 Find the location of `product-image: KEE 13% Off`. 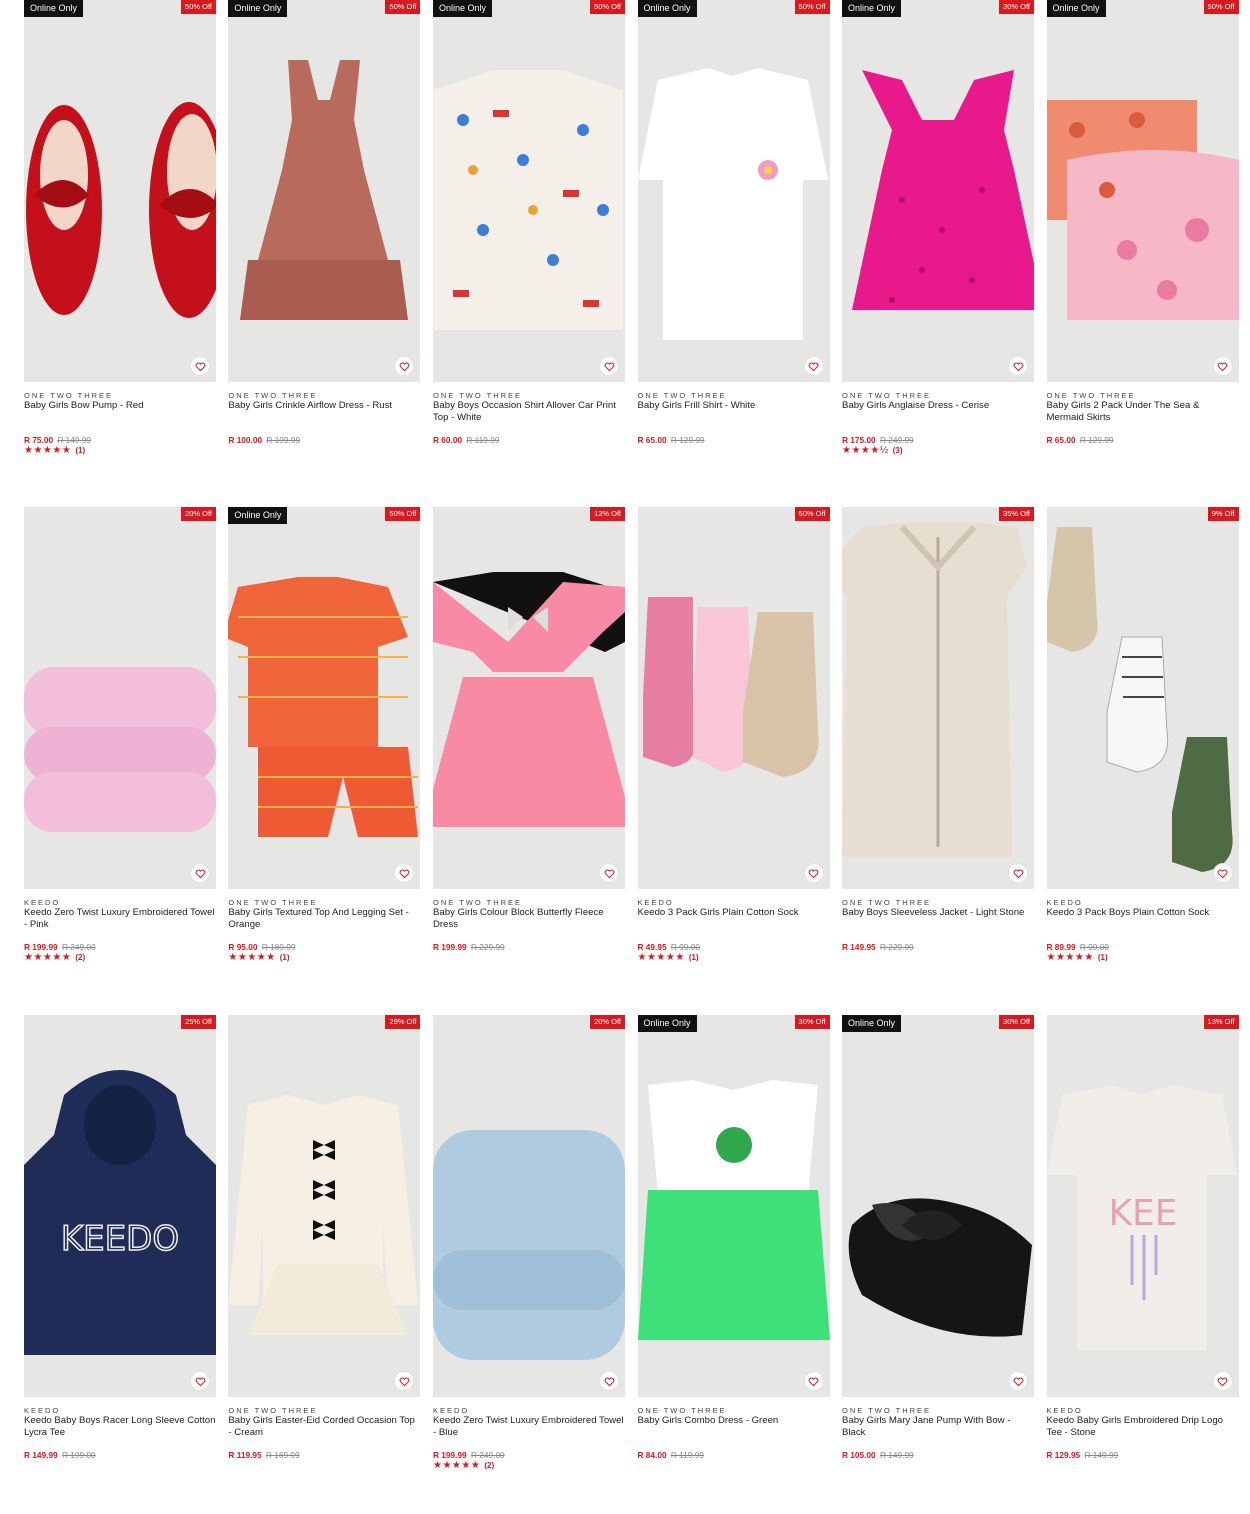

product-image: KEE 13% Off is located at coordinates (1142, 1206).